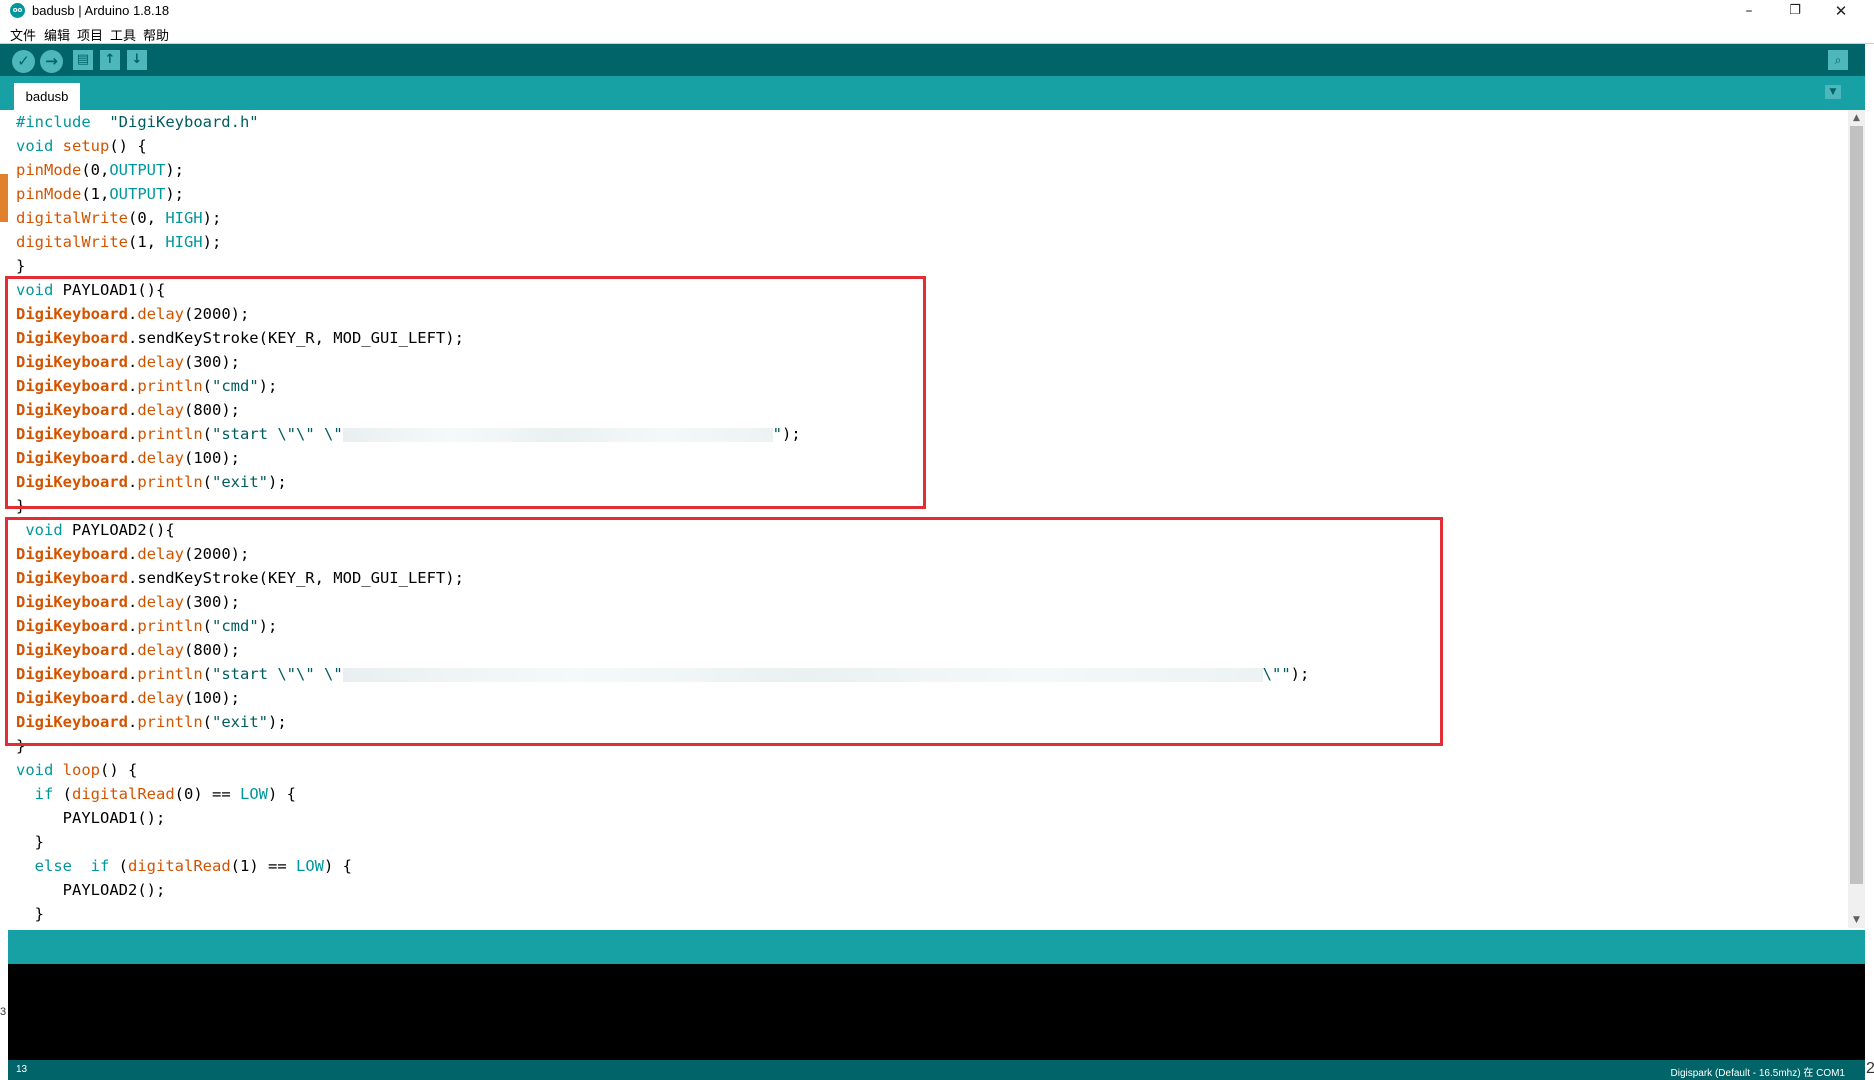 Image resolution: width=1874 pixels, height=1080 pixels. What do you see at coordinates (1856, 118) in the screenshot?
I see `scroll-up-arrow-icon: ▲` at bounding box center [1856, 118].